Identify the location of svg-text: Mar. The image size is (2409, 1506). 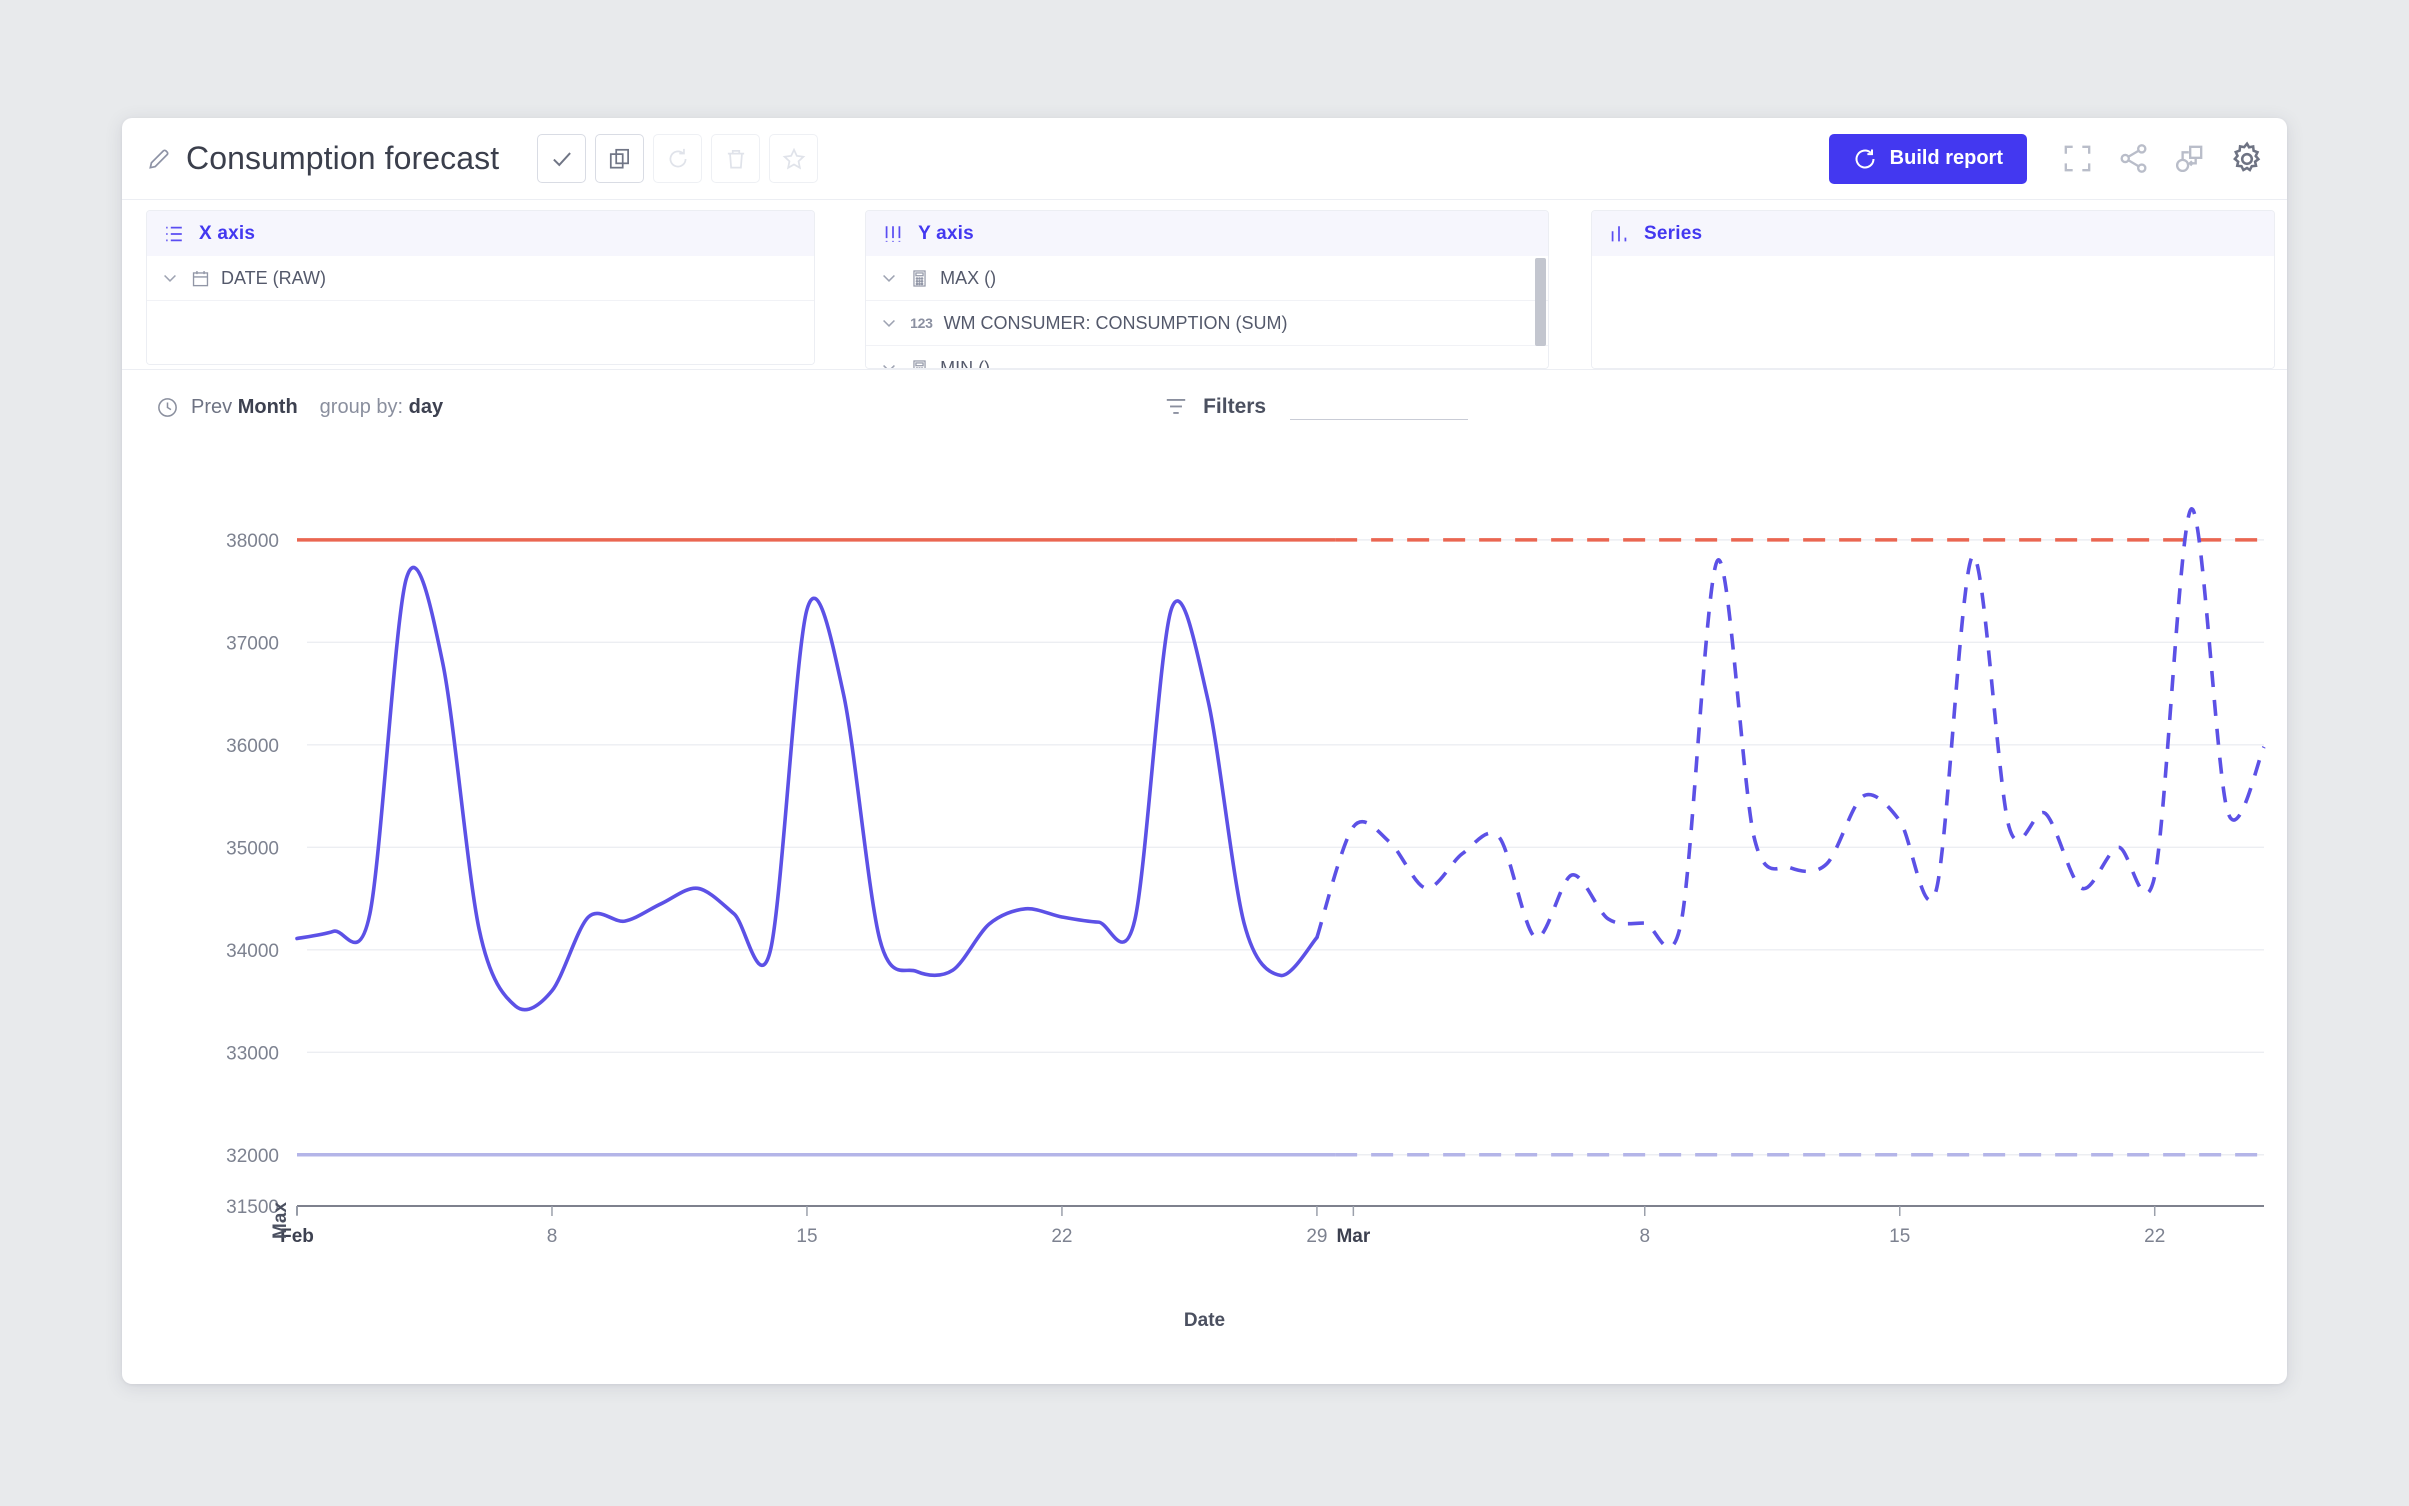
(1353, 1236).